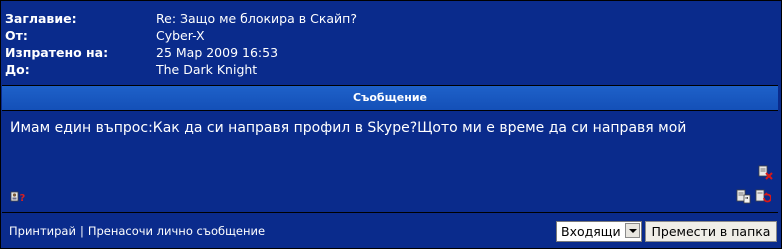 This screenshot has height=249, width=782. Describe the element at coordinates (57, 52) in the screenshot. I see `sent-label: Изпратено на:` at that location.